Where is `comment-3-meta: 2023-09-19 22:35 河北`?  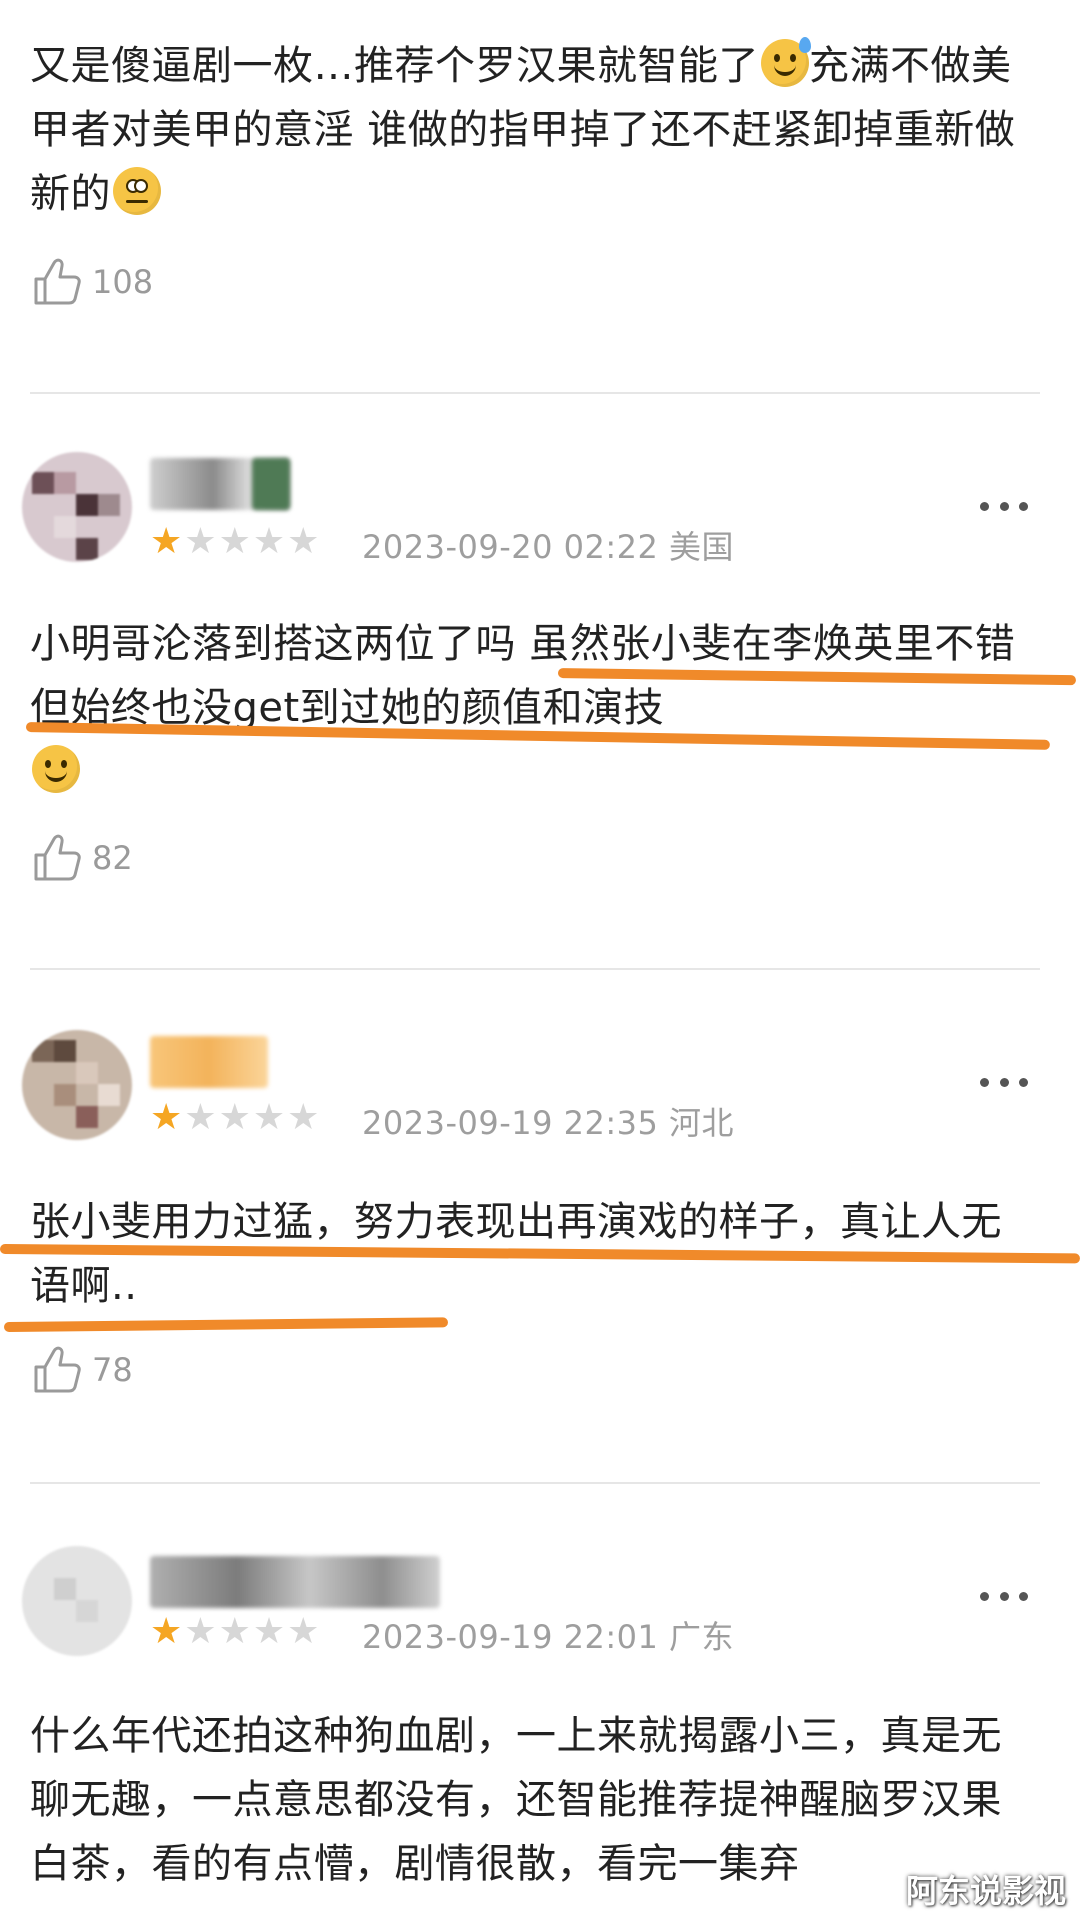 comment-3-meta: 2023-09-19 22:35 河北 is located at coordinates (548, 1121).